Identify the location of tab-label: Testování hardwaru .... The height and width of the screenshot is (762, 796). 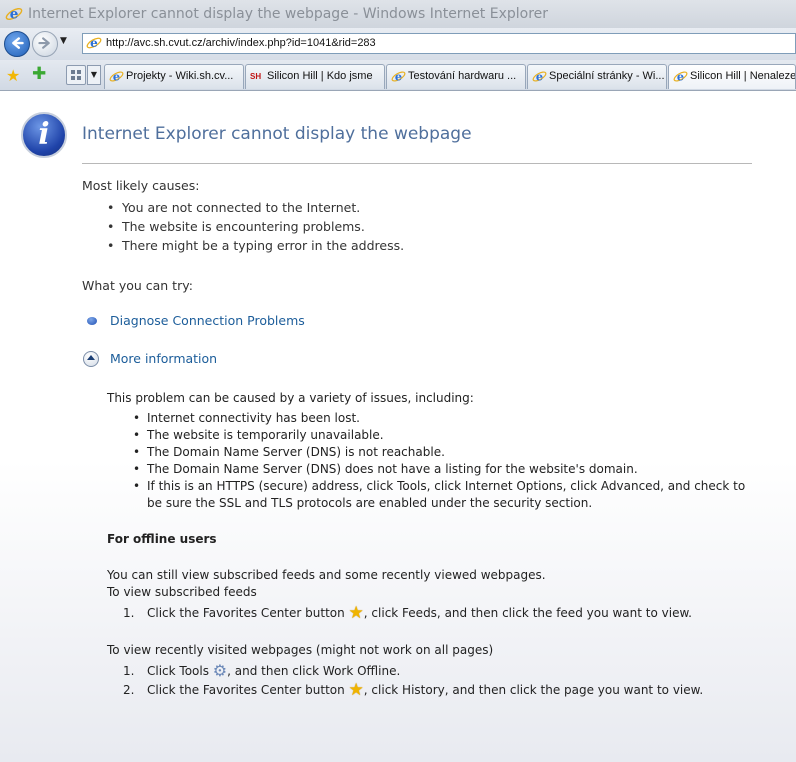
(462, 76).